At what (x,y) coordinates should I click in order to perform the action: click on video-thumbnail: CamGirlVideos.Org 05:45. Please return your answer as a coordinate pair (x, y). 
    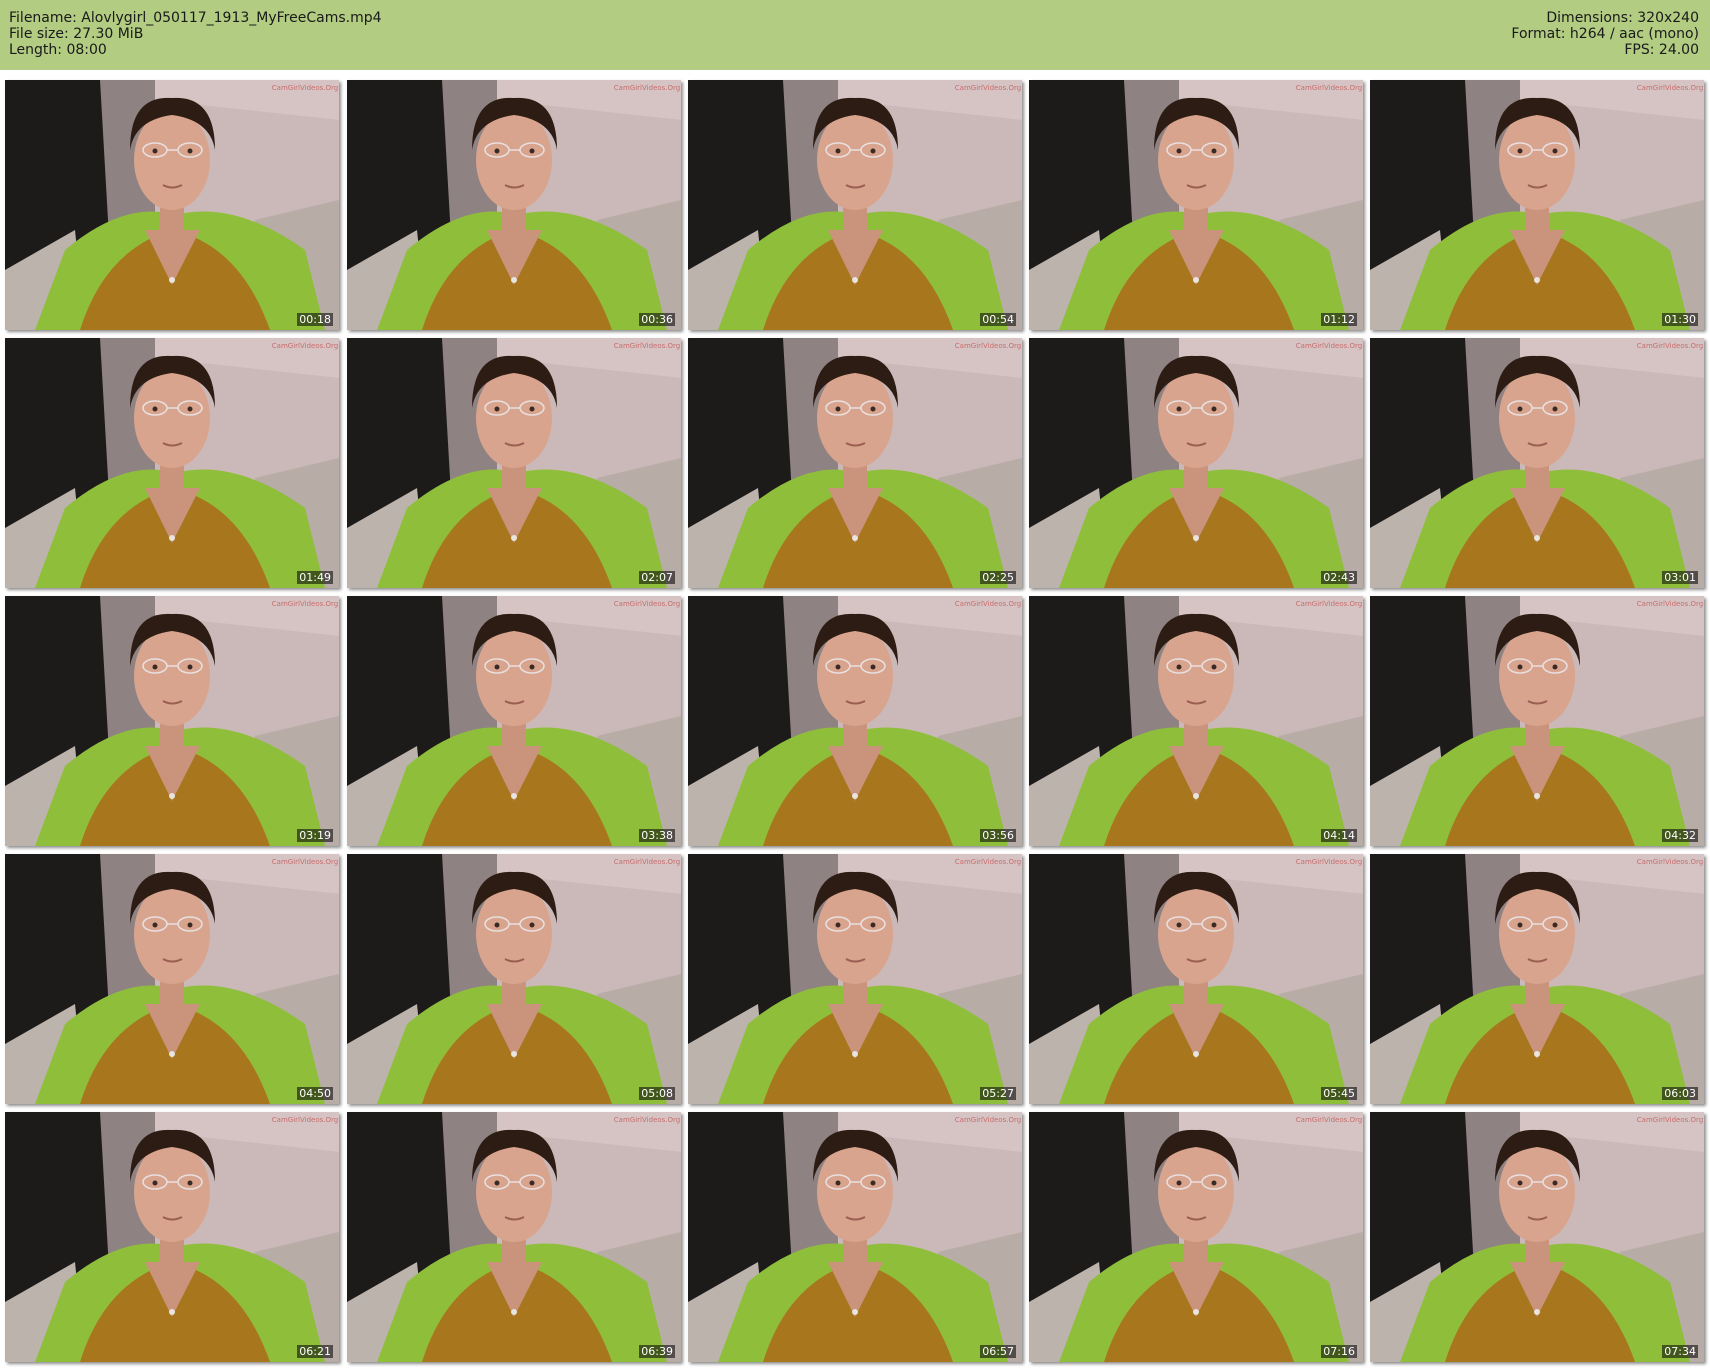
    Looking at the image, I should click on (1196, 979).